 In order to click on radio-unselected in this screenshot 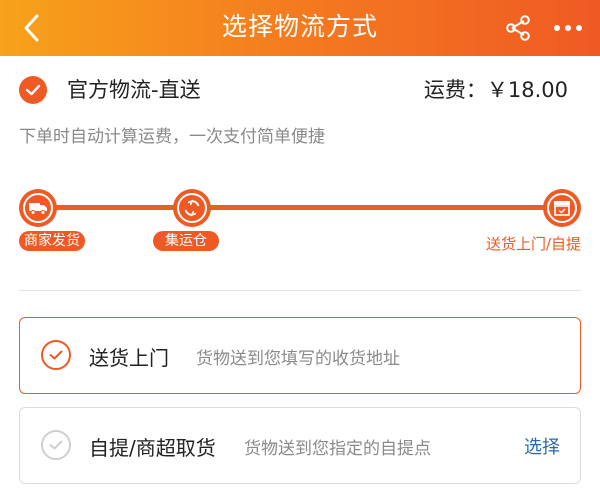, I will do `click(56, 445)`.